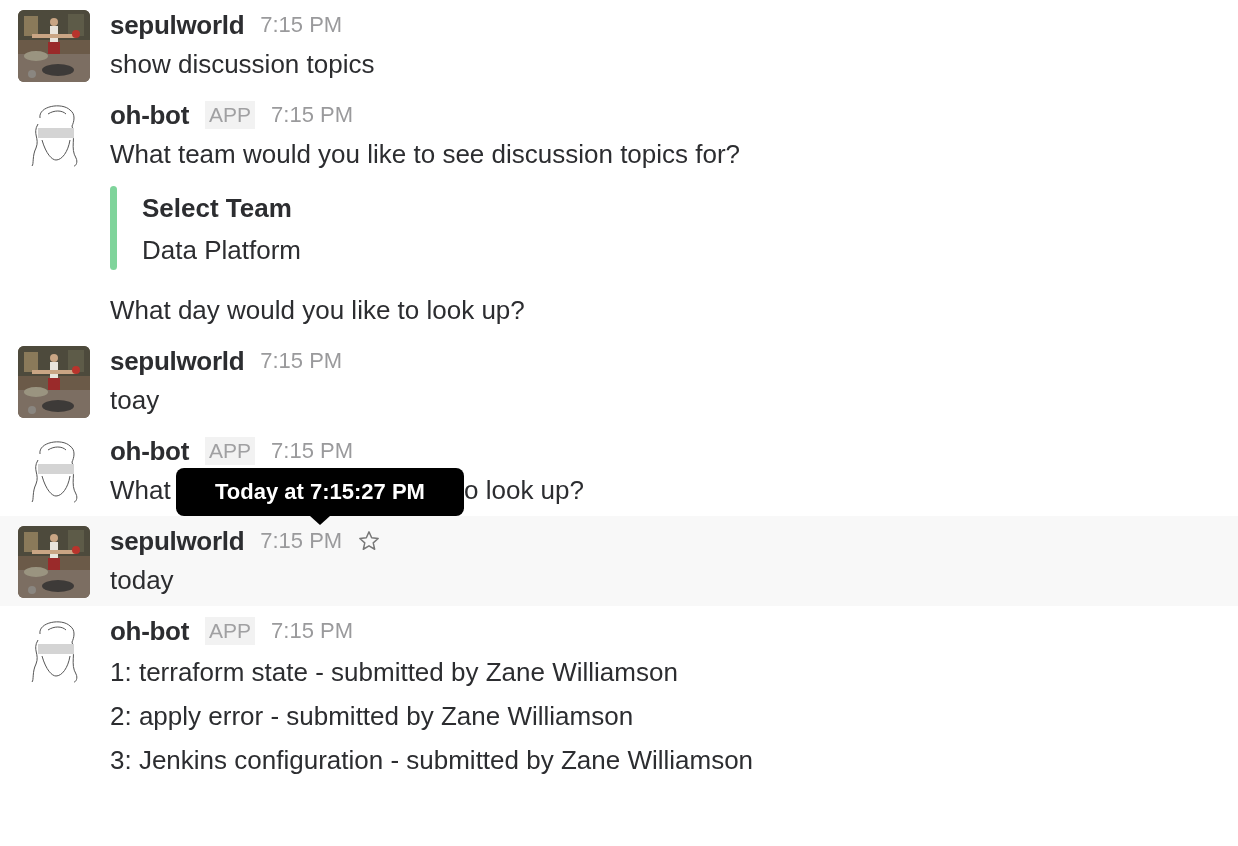  I want to click on message-text: show discussion topics, so click(243, 64).